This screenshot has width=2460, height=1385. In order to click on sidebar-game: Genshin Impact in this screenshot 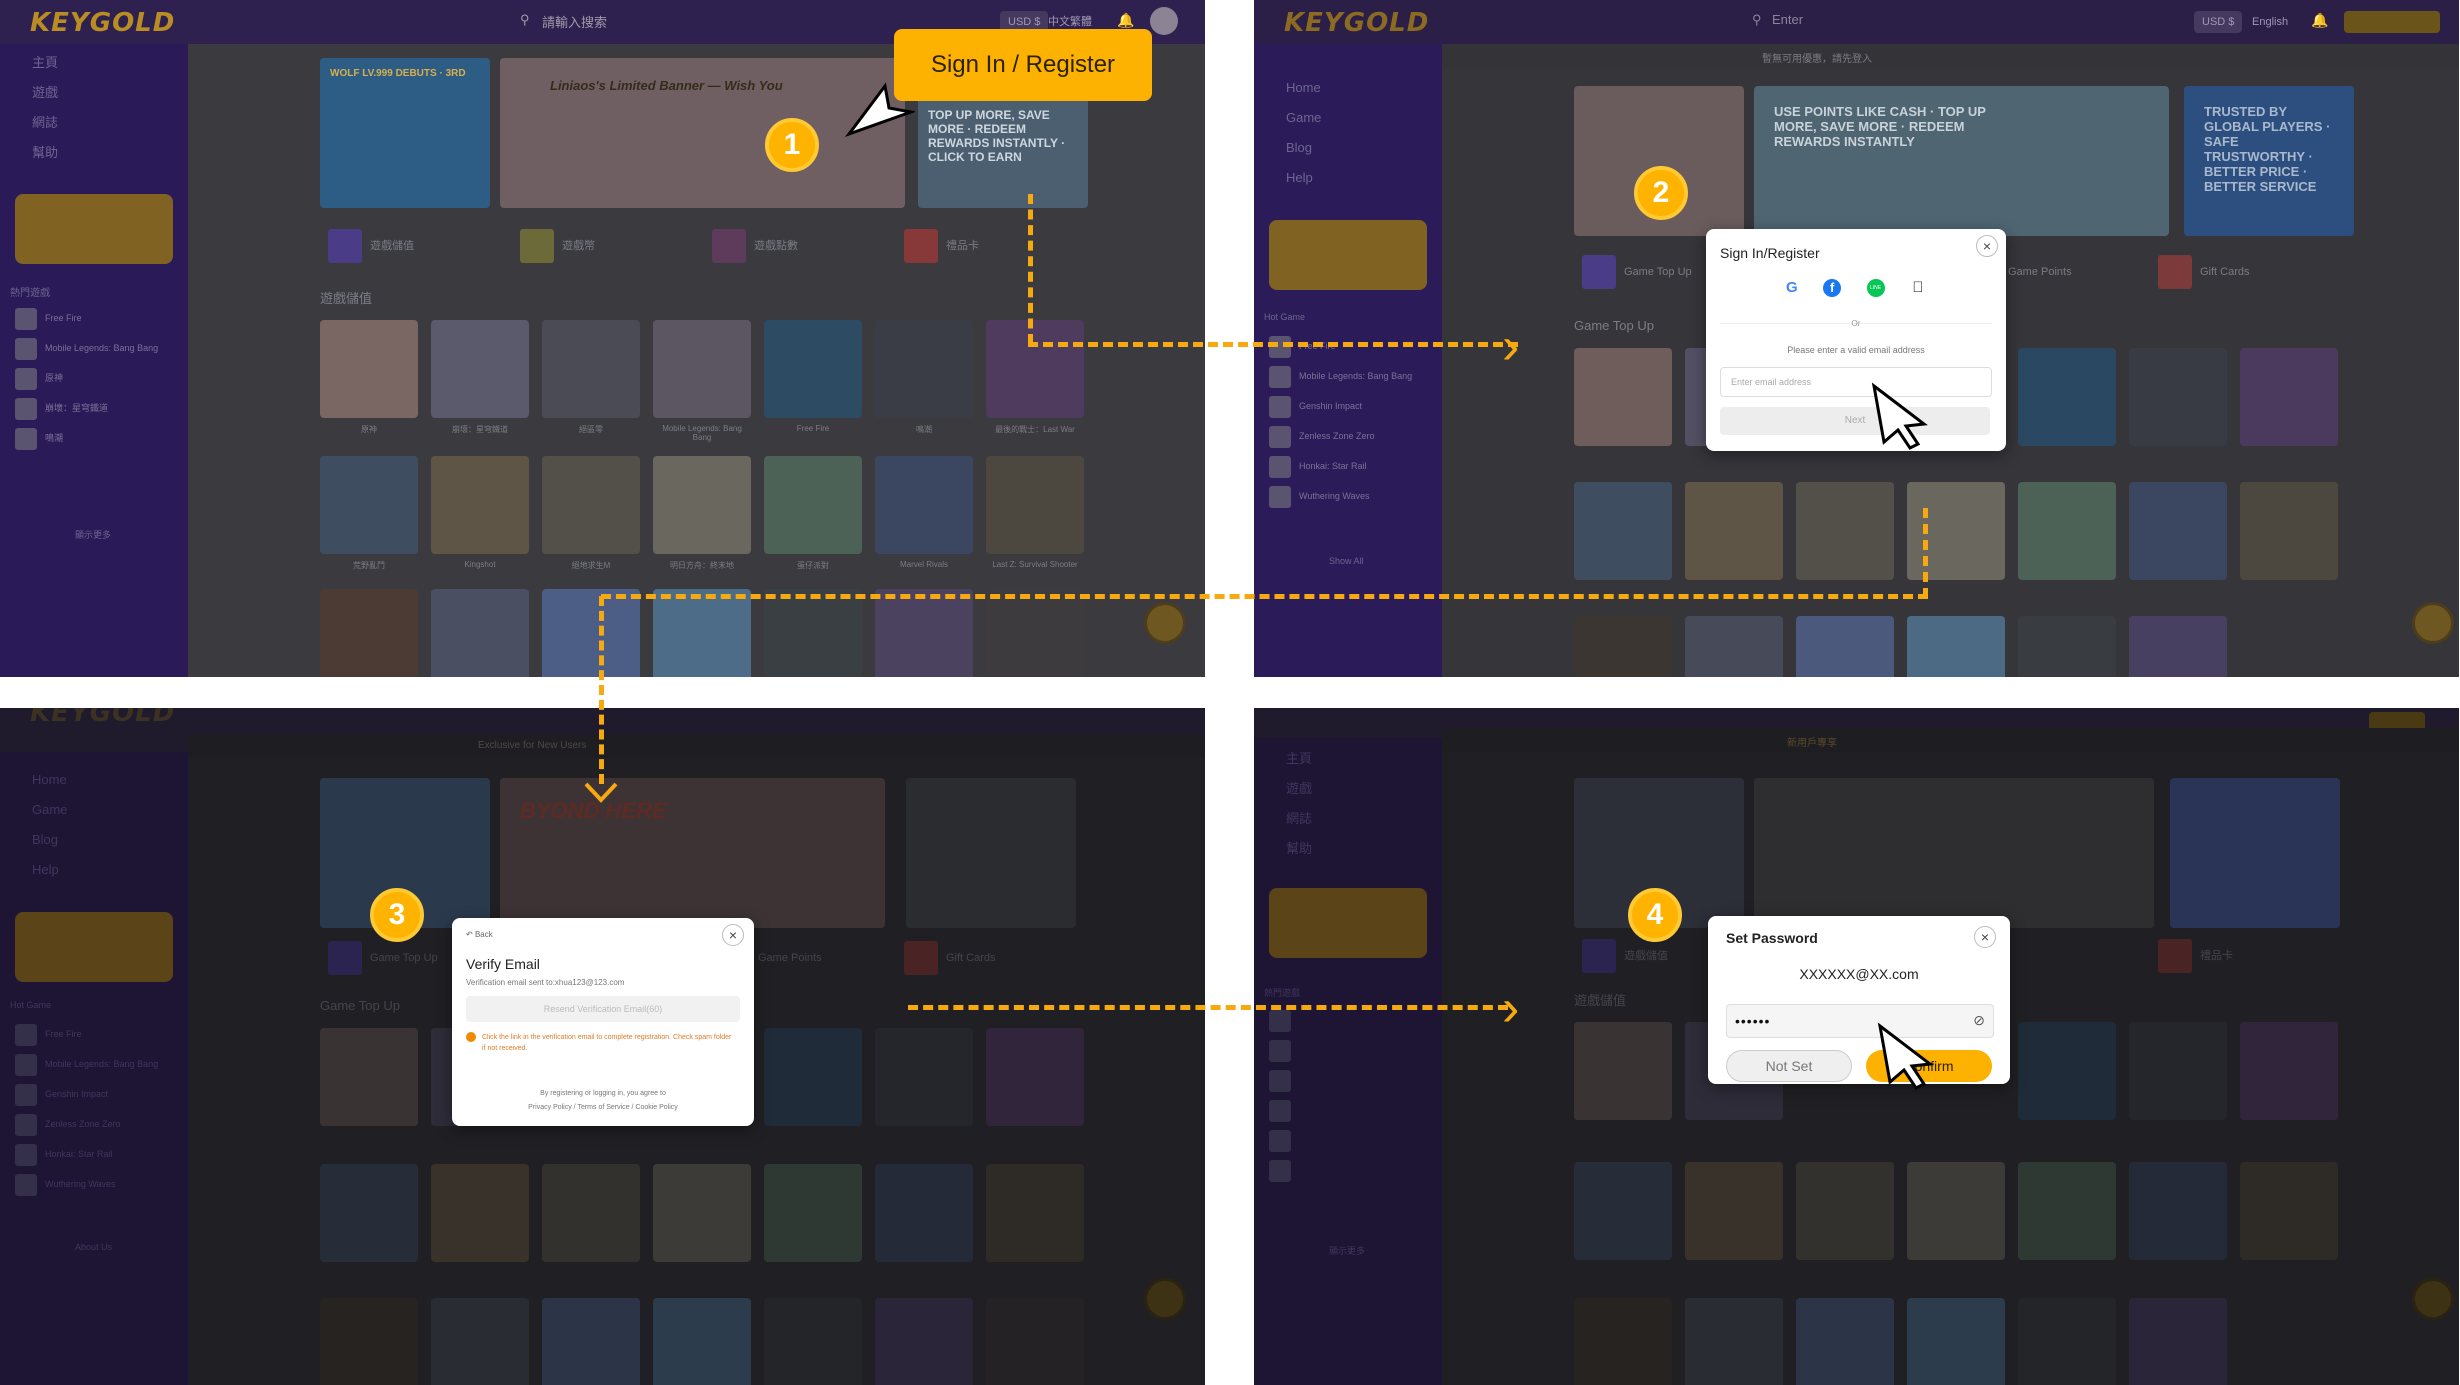, I will do `click(61, 1094)`.